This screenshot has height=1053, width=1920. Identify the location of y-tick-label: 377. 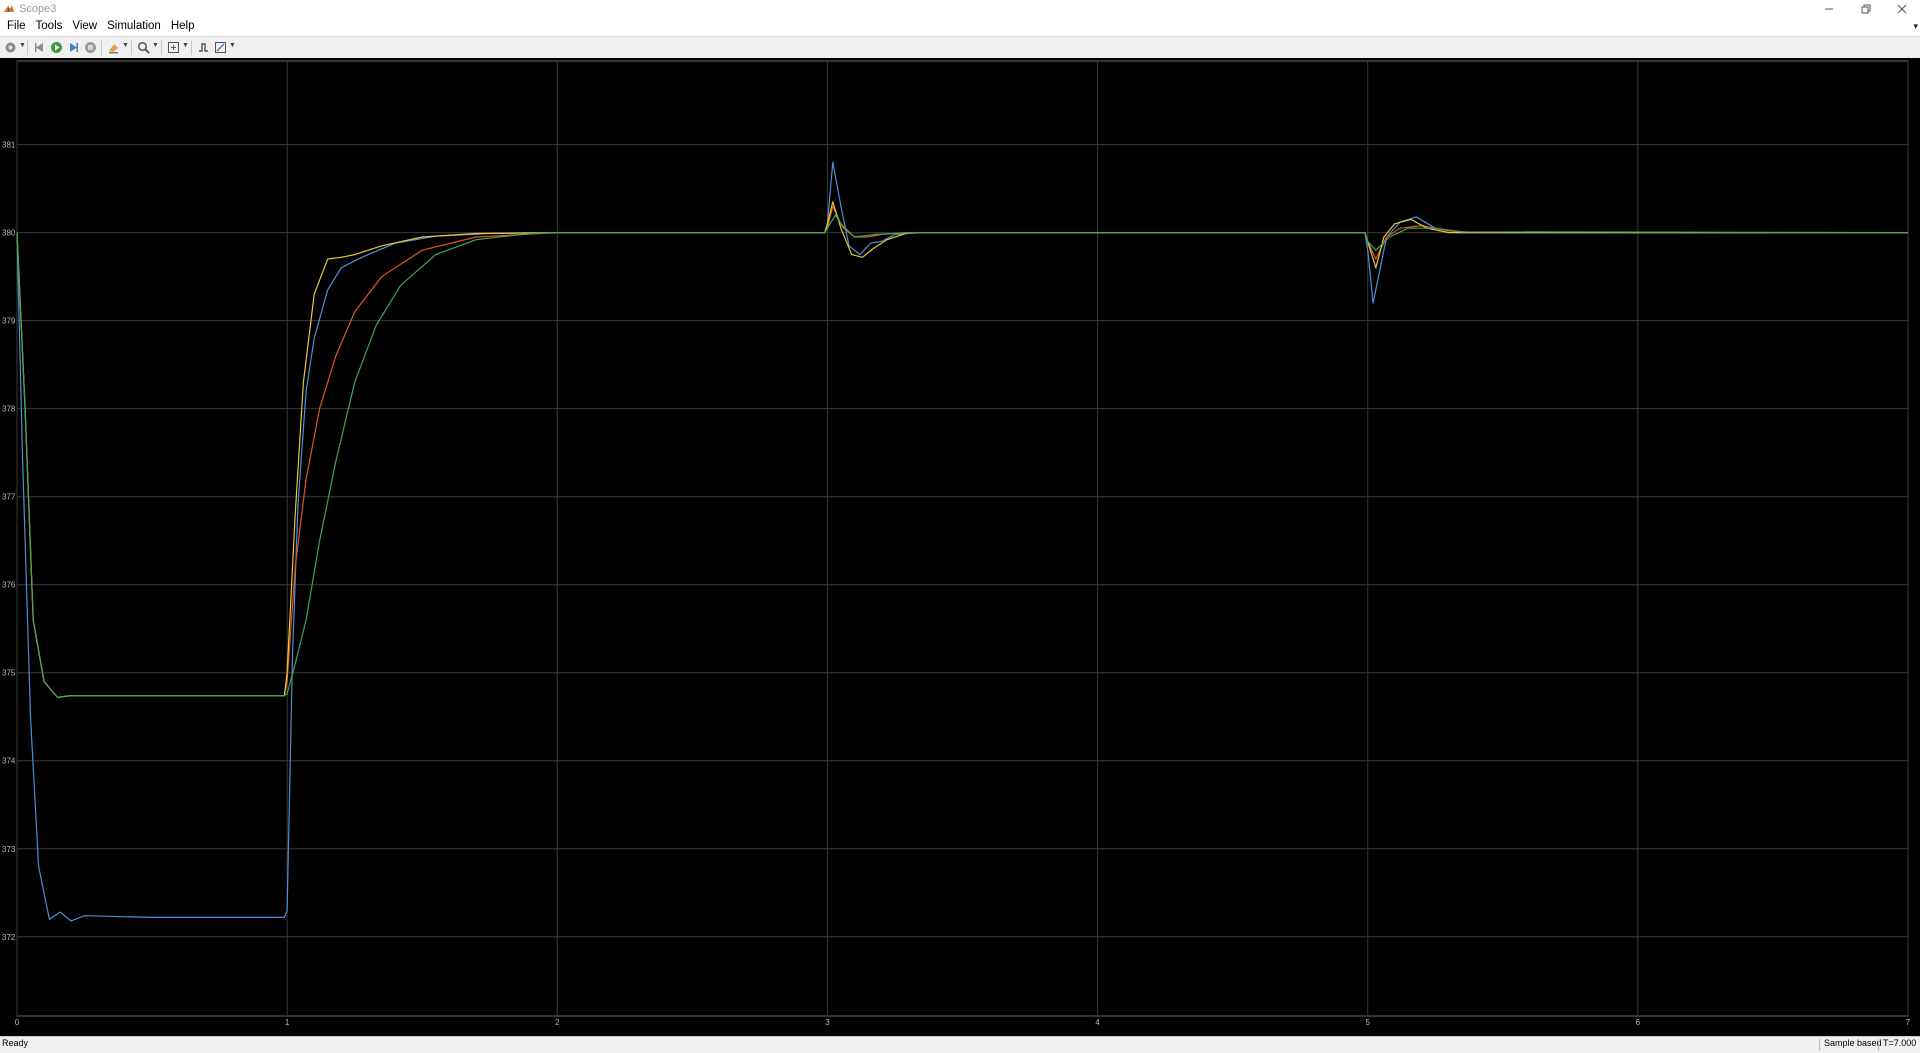
(9, 497).